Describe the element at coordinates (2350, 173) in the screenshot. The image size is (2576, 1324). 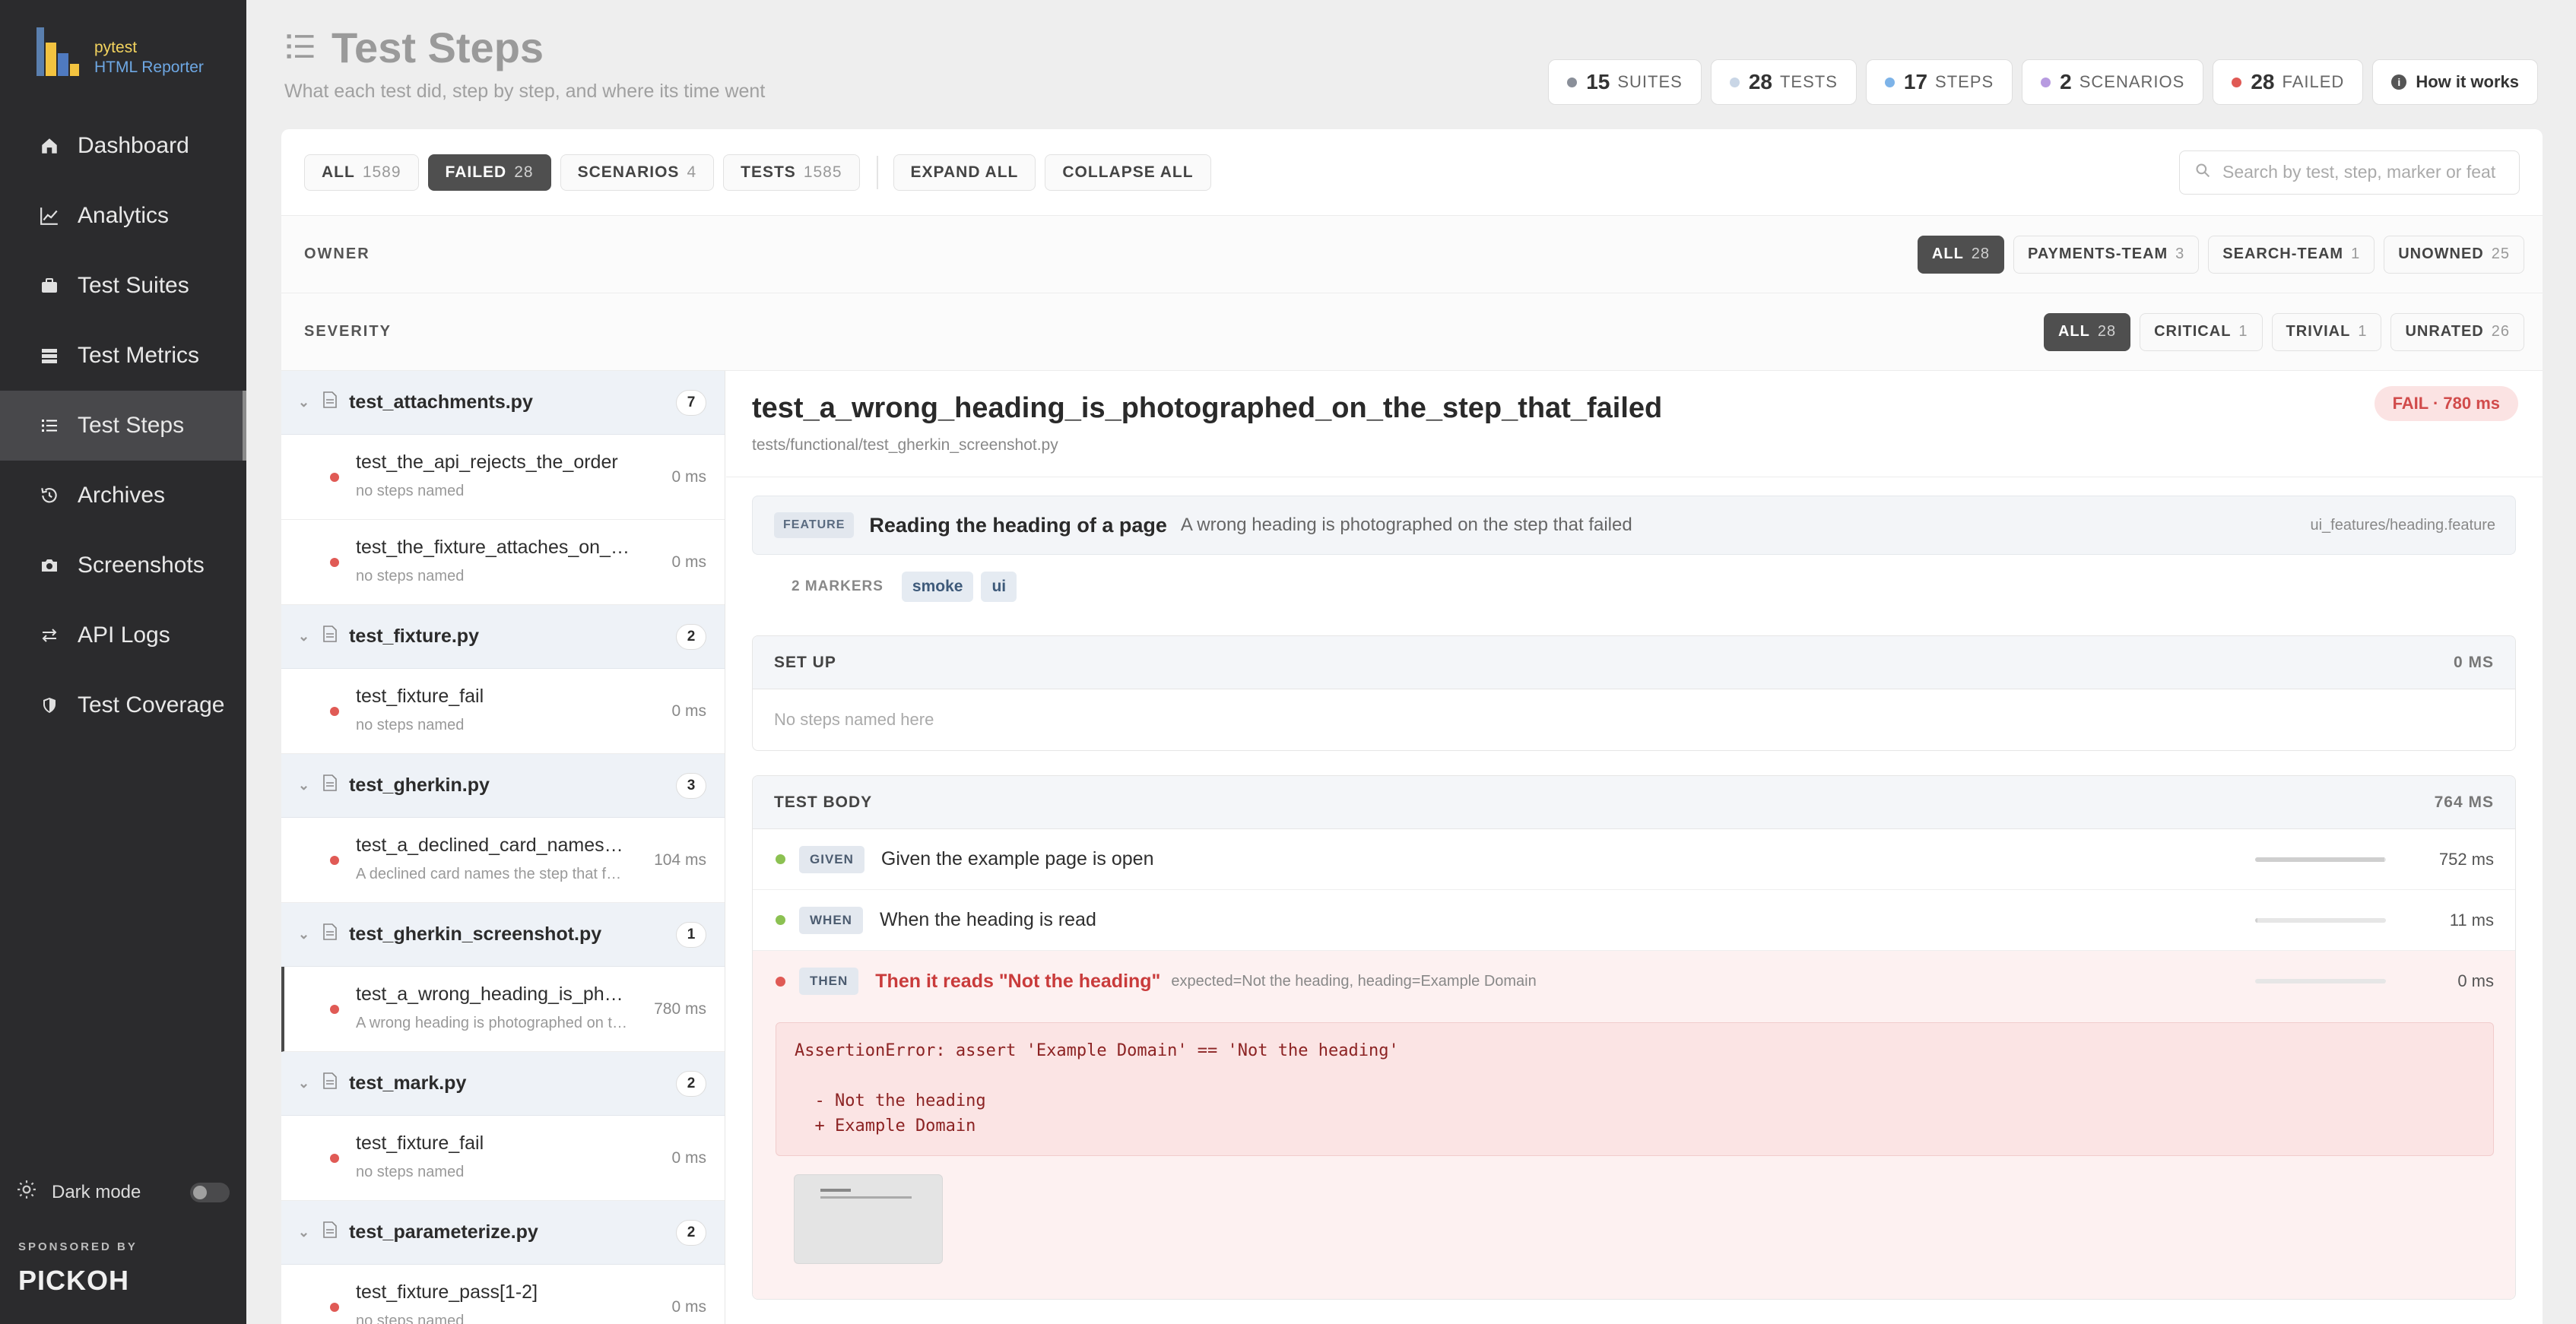
I see `search-input: Search by test, step, marker or feat` at that location.